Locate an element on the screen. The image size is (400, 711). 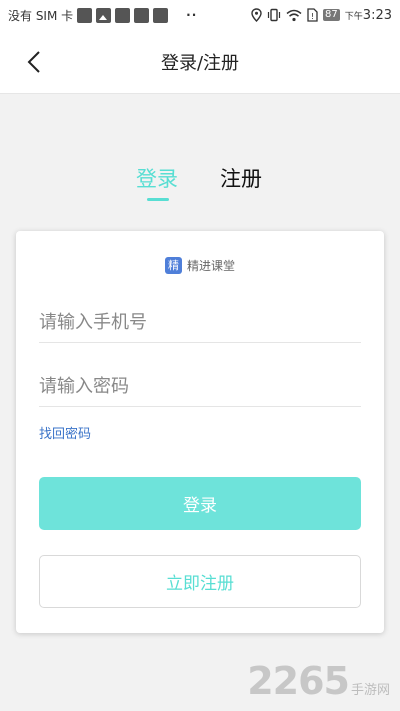
clock-prefix: 下午 is located at coordinates (353, 16).